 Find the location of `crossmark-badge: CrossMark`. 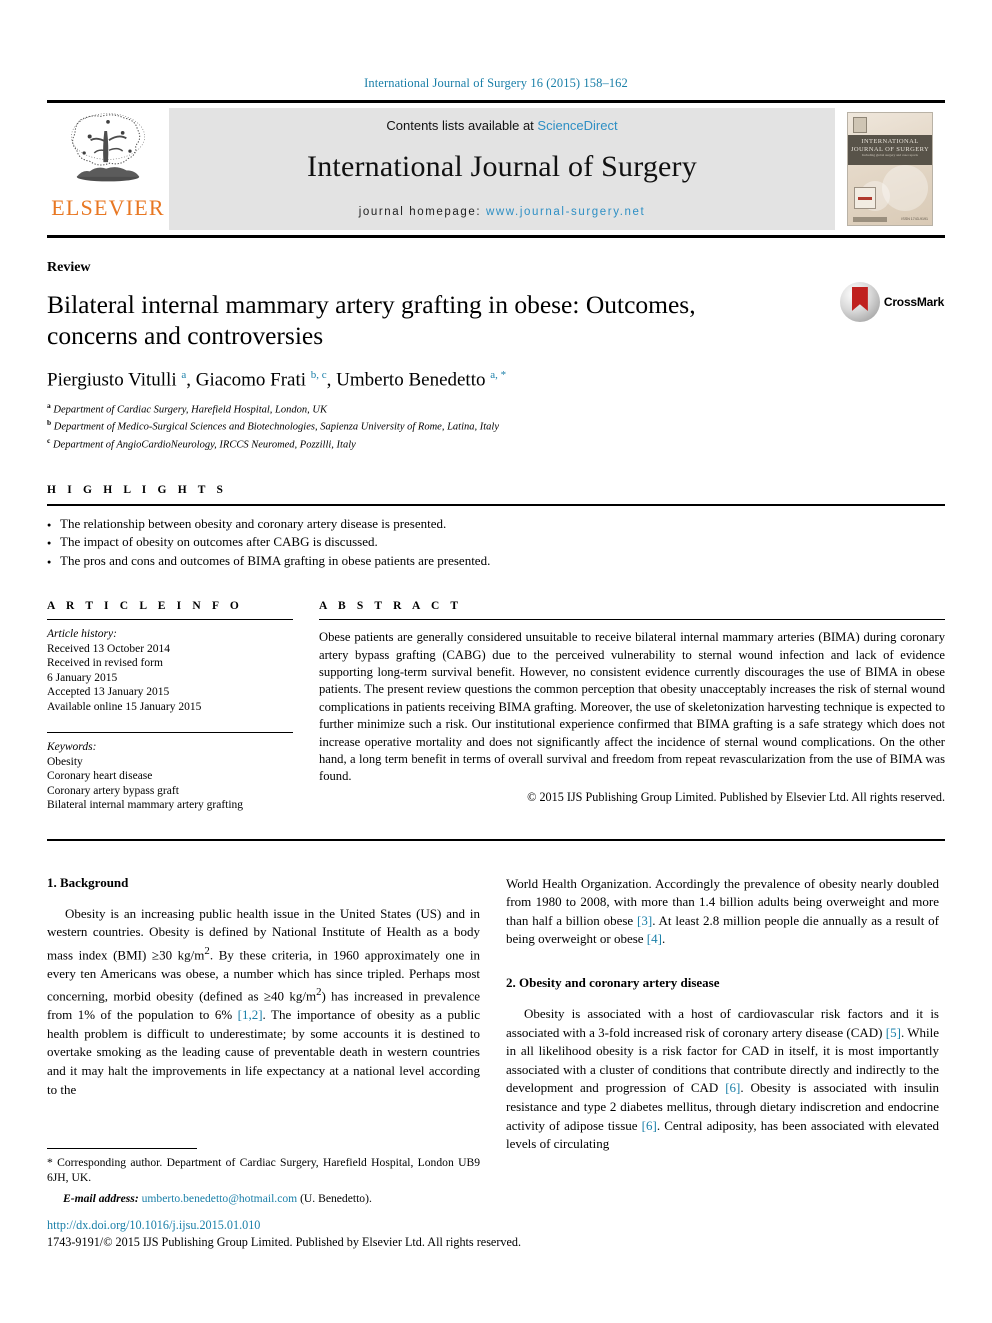

crossmark-badge: CrossMark is located at coordinates (892, 302).